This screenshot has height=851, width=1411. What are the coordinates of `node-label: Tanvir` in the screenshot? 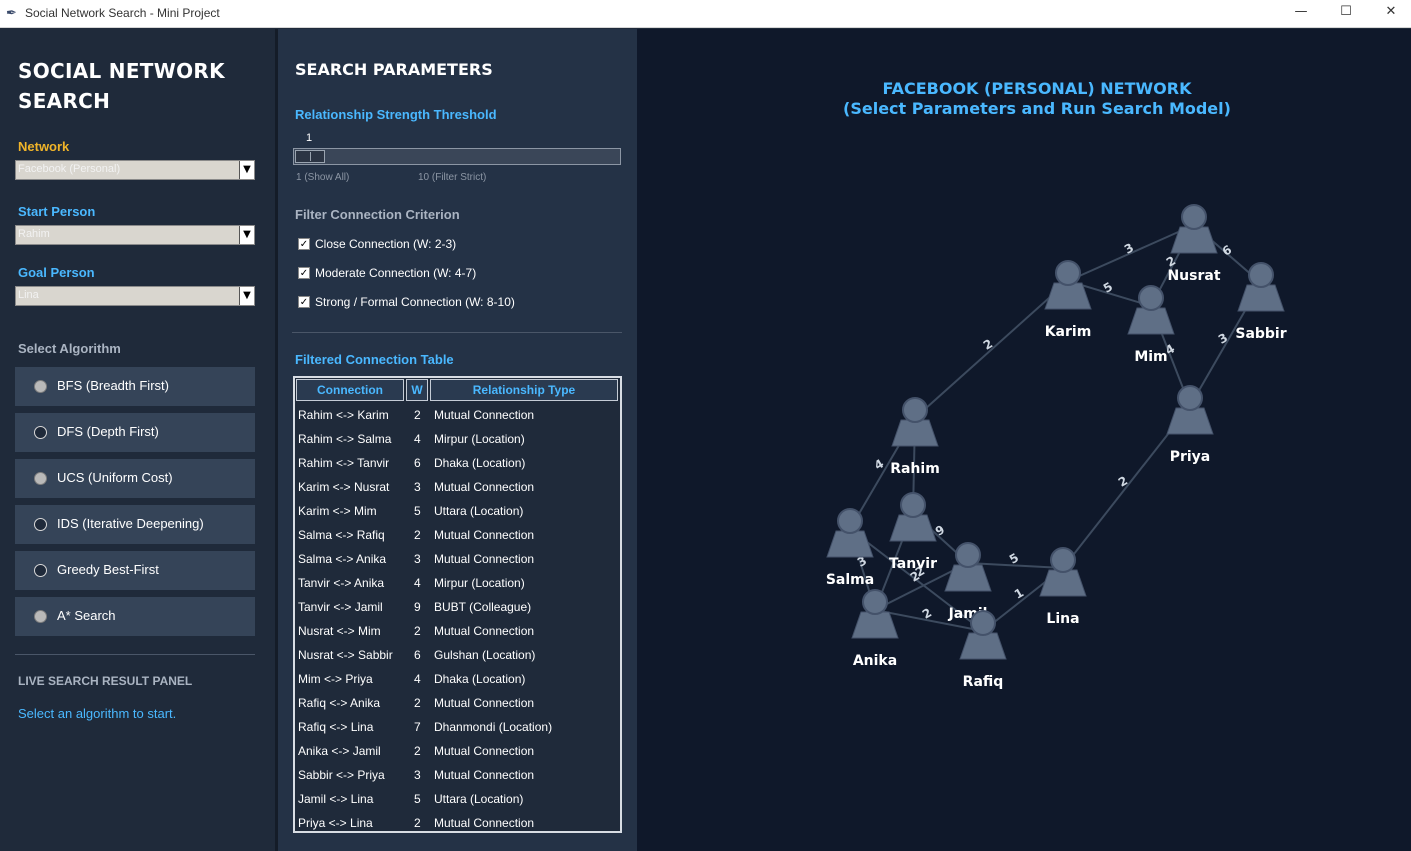 It's located at (913, 564).